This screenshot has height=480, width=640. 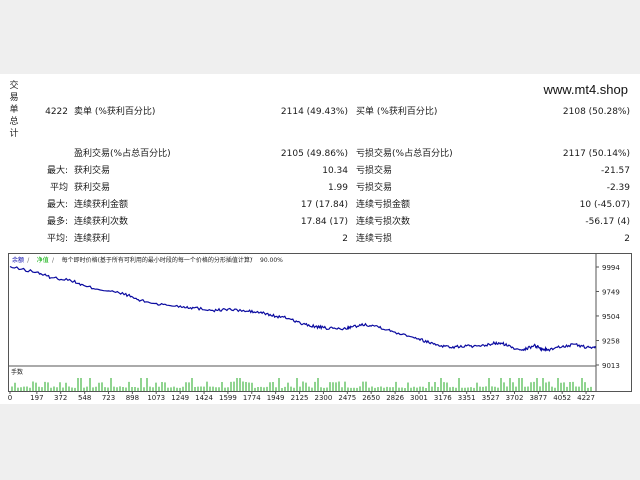 I want to click on x-tick-label: 2125, so click(x=300, y=398).